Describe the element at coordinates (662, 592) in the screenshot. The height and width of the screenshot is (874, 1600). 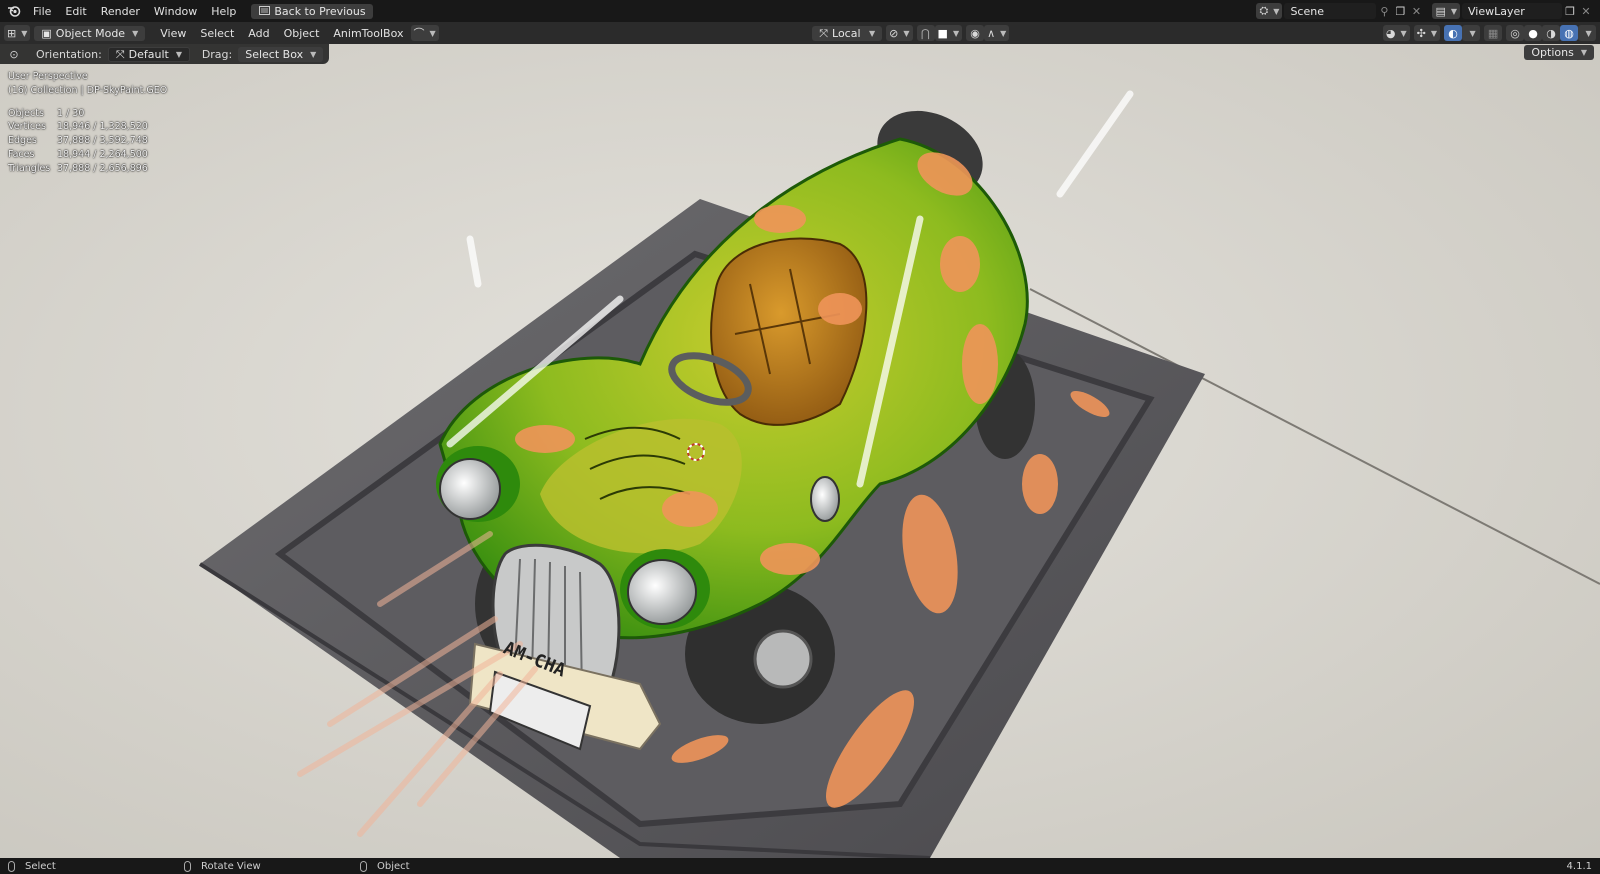
I see `right-headlamp` at that location.